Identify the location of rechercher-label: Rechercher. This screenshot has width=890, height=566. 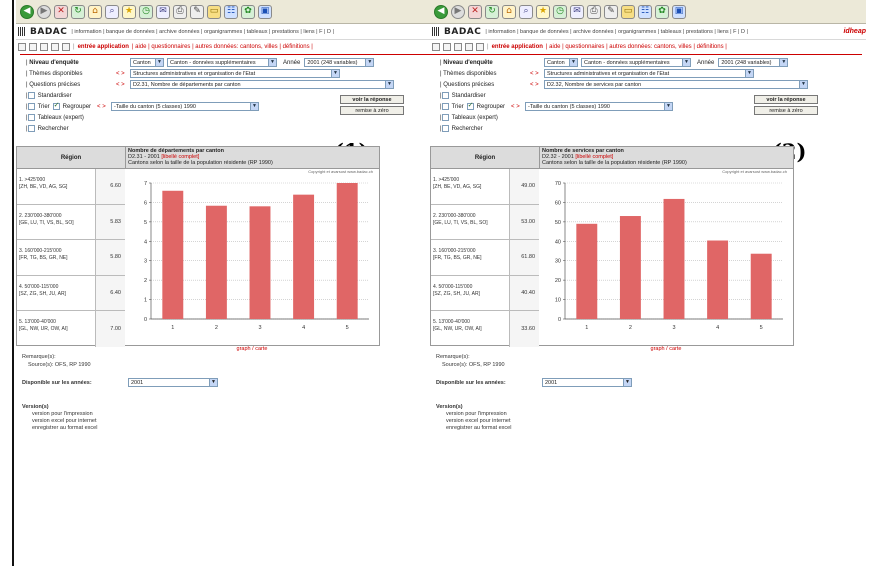
(53, 128).